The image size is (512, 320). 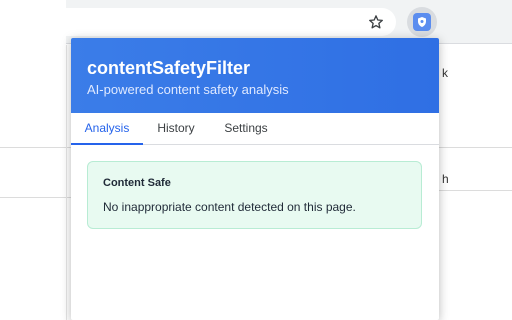 I want to click on star-icon, so click(x=376, y=22).